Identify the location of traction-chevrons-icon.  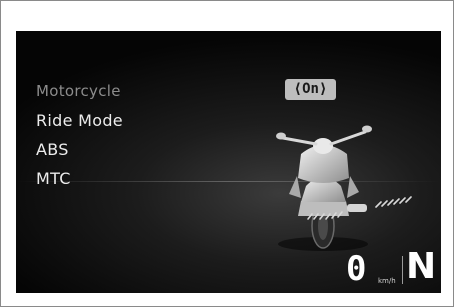
(359, 208).